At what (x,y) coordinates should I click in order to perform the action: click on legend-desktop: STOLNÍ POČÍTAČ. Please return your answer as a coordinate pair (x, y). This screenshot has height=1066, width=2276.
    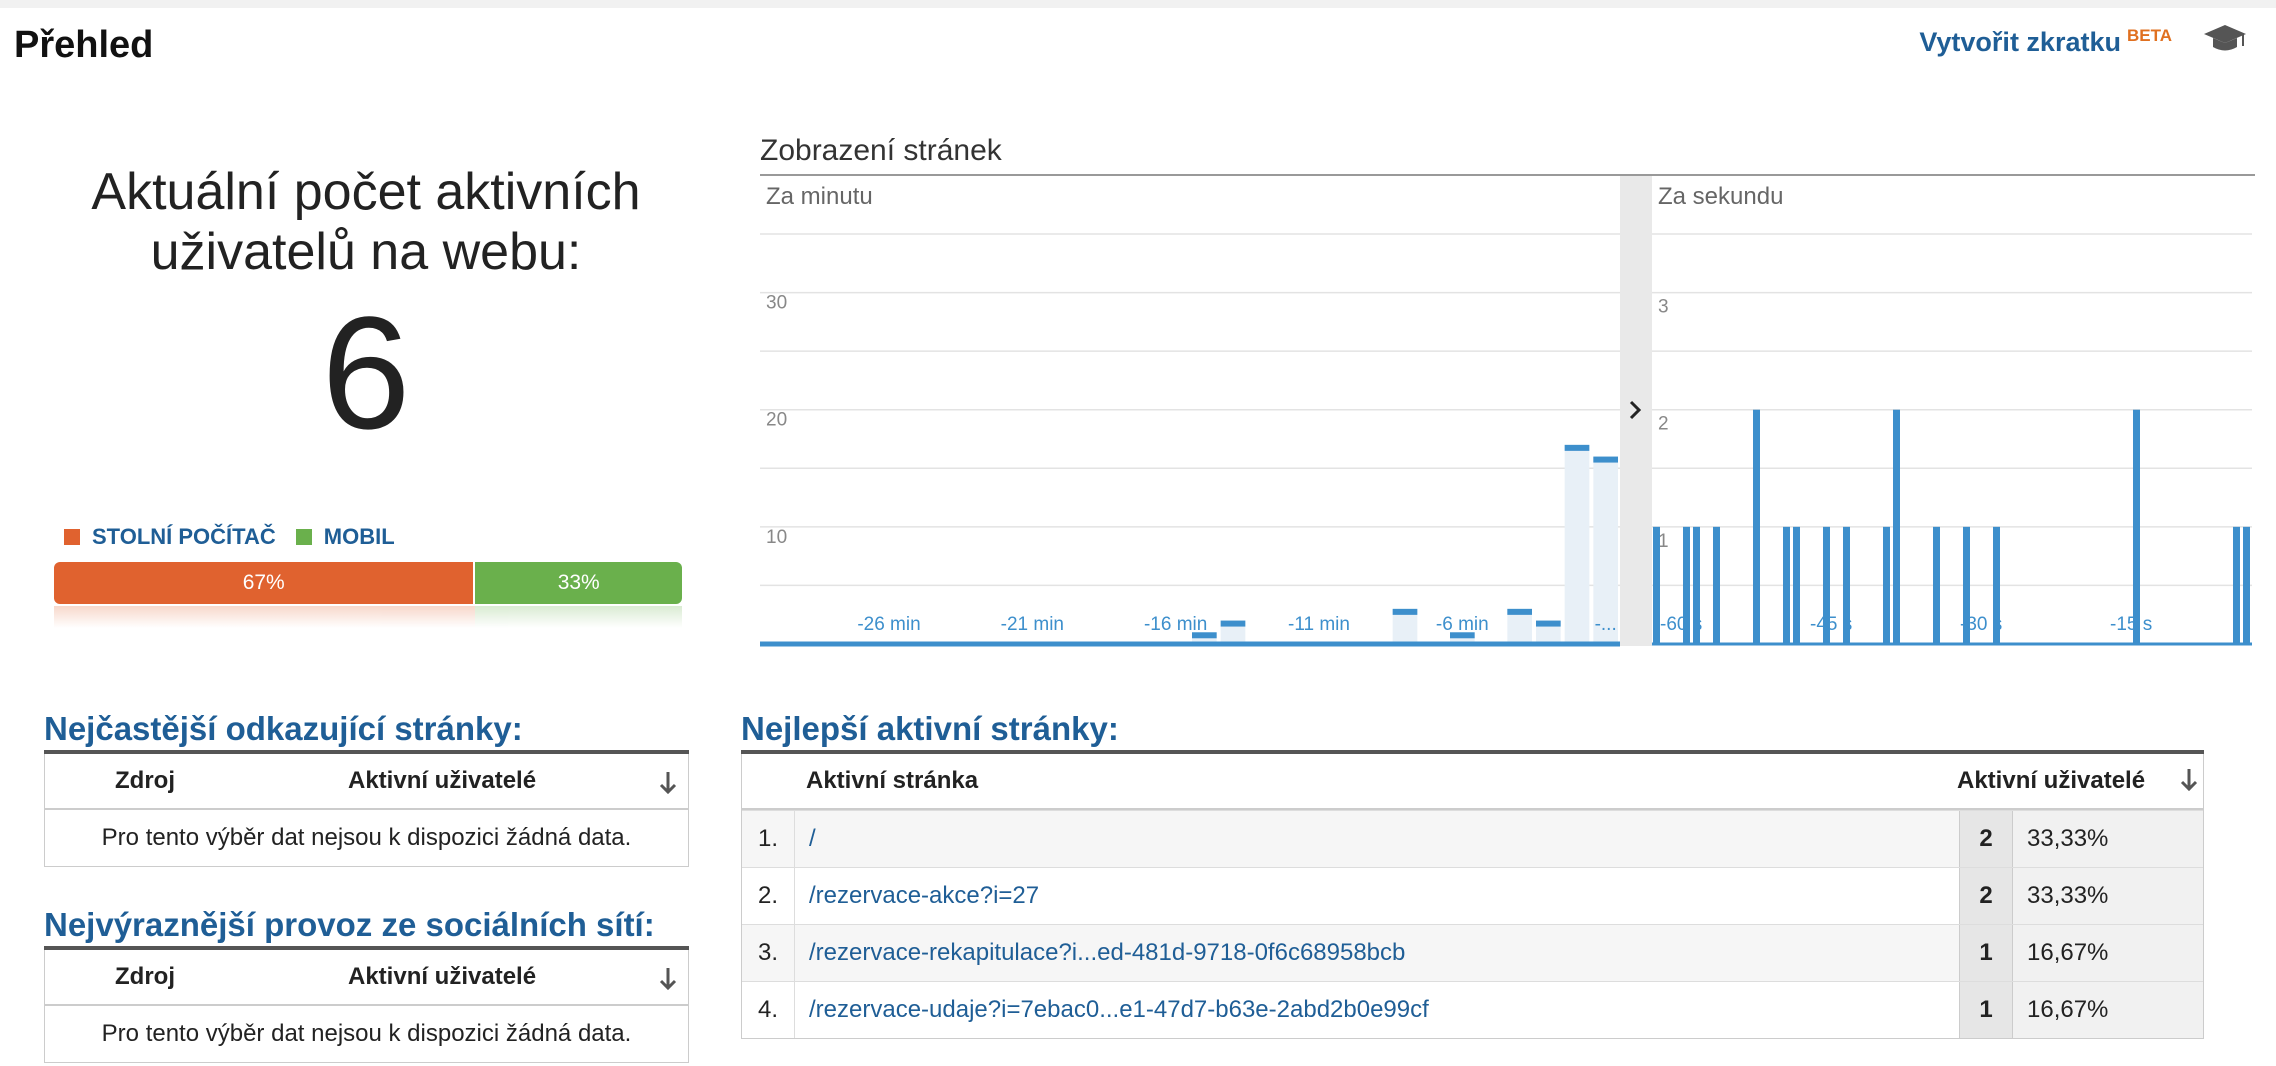
    Looking at the image, I should click on (170, 537).